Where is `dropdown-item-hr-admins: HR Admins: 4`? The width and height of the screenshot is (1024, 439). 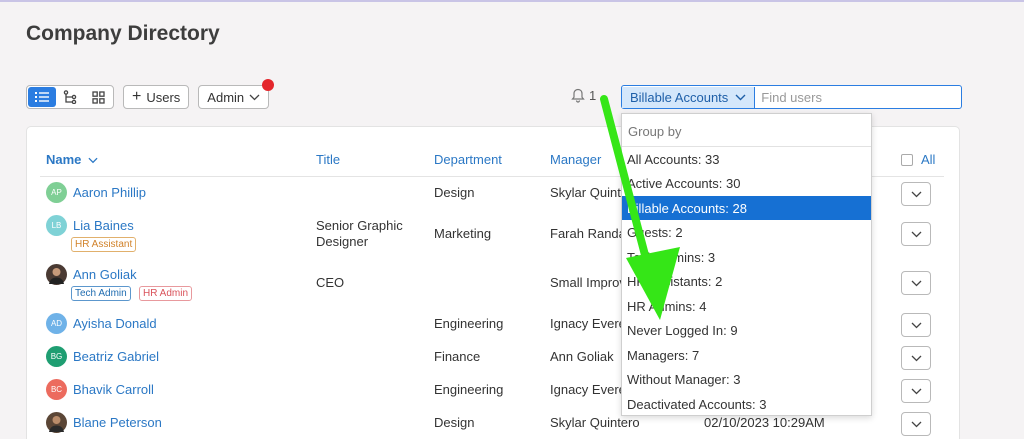 dropdown-item-hr-admins: HR Admins: 4 is located at coordinates (746, 306).